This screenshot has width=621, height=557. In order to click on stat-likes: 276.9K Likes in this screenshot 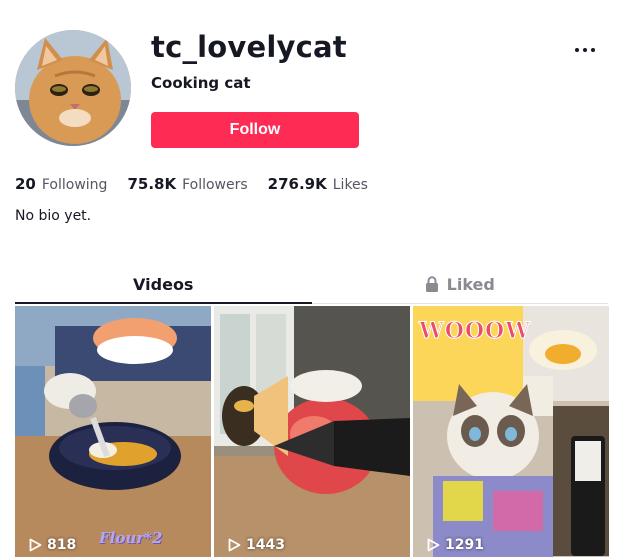, I will do `click(318, 184)`.